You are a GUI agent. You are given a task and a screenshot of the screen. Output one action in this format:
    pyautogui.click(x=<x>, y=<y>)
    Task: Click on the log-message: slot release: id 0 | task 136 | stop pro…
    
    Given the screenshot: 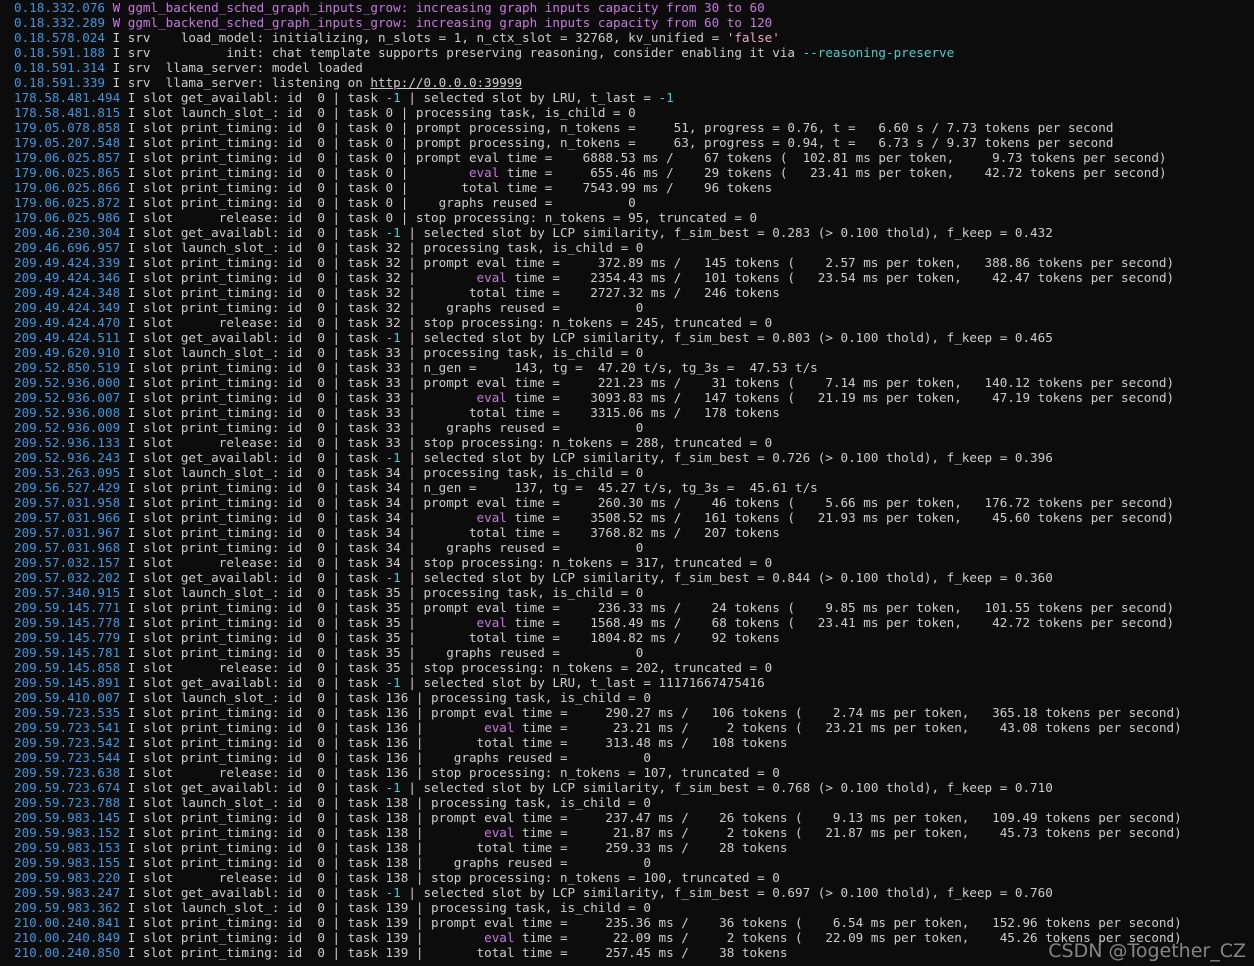 What is the action you would take?
    pyautogui.click(x=457, y=772)
    